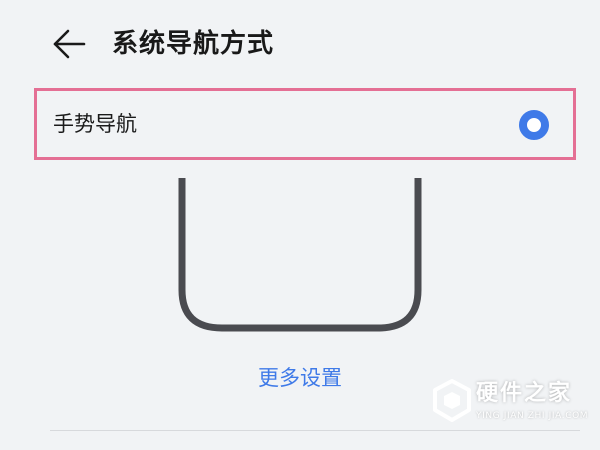 The image size is (600, 450). Describe the element at coordinates (512, 408) in the screenshot. I see `watermark: 硬件之家 YING JIAN ZHI JIA.COM` at that location.